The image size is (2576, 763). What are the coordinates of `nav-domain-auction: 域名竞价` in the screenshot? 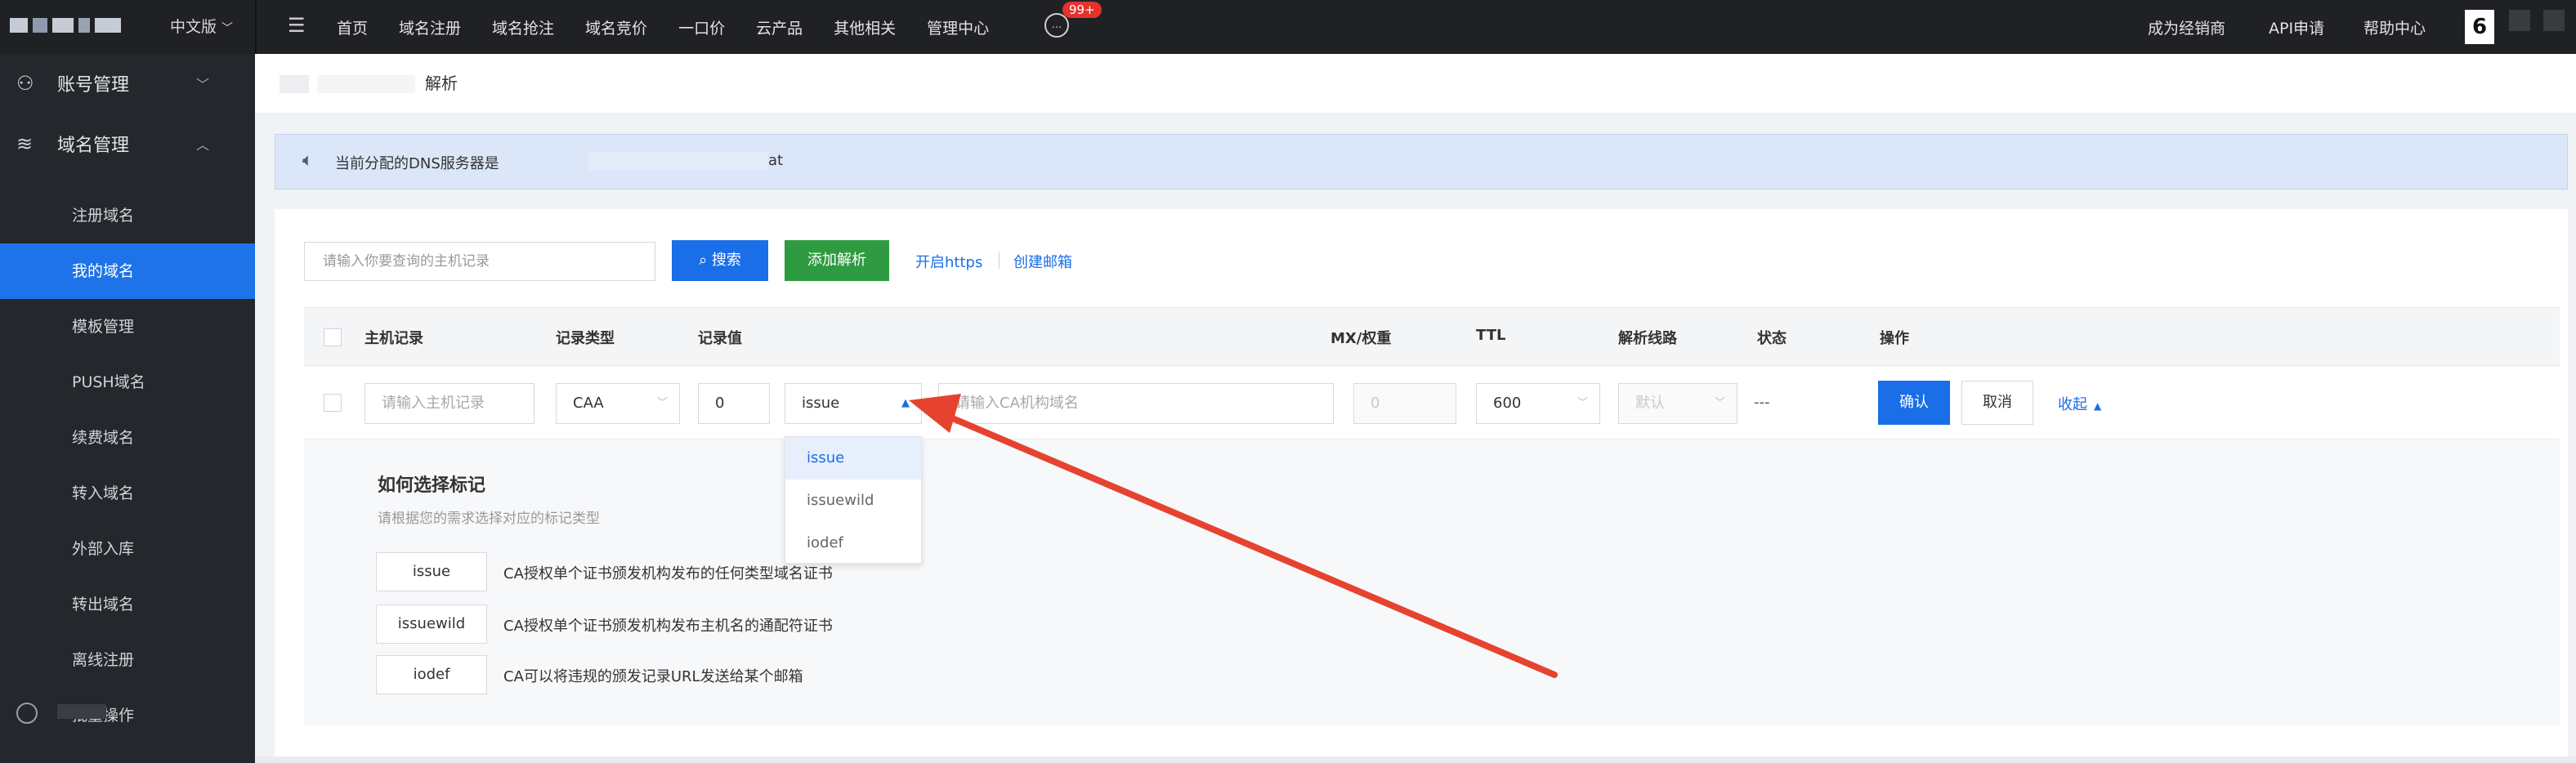 It's located at (616, 27).